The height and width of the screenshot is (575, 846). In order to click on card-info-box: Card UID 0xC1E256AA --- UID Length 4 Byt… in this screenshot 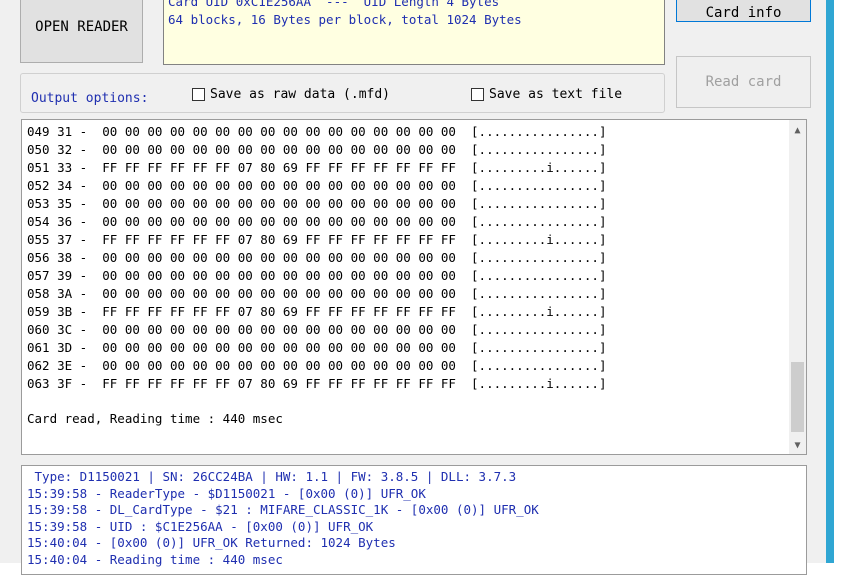, I will do `click(414, 32)`.